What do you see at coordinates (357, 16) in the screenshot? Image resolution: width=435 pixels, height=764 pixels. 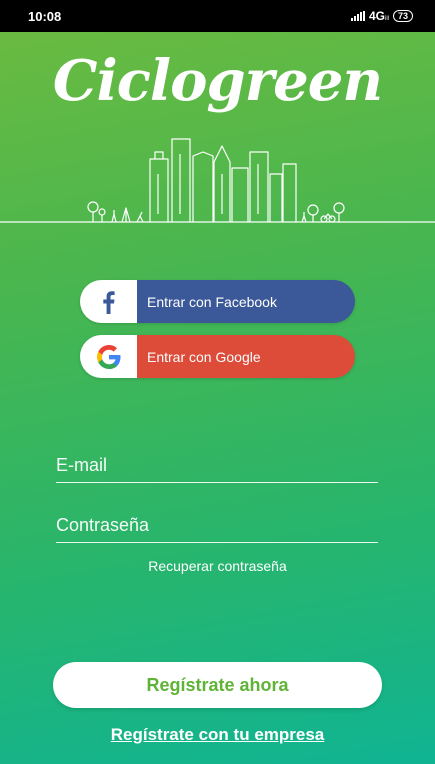 I see `signal-icon` at bounding box center [357, 16].